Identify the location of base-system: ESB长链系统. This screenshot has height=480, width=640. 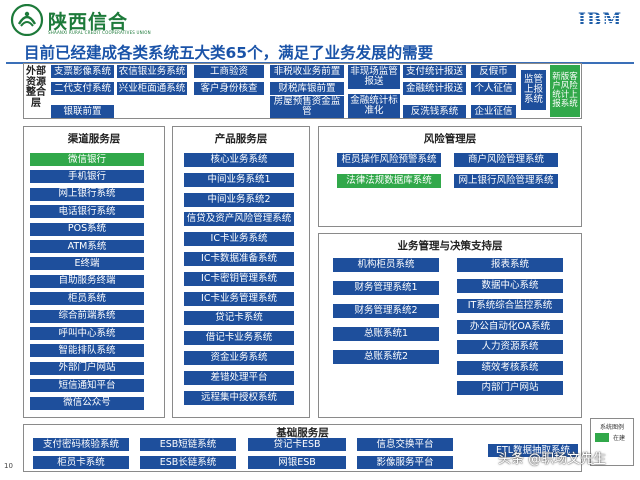
(188, 462).